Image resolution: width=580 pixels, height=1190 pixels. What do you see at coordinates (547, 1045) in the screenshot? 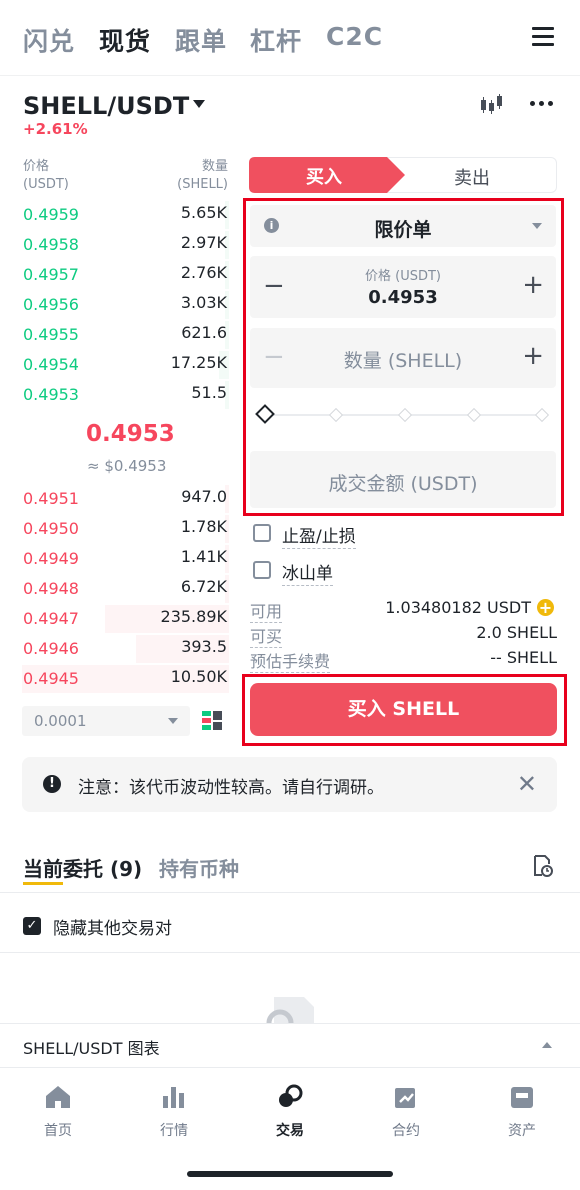
I see `chevron-up-icon` at bounding box center [547, 1045].